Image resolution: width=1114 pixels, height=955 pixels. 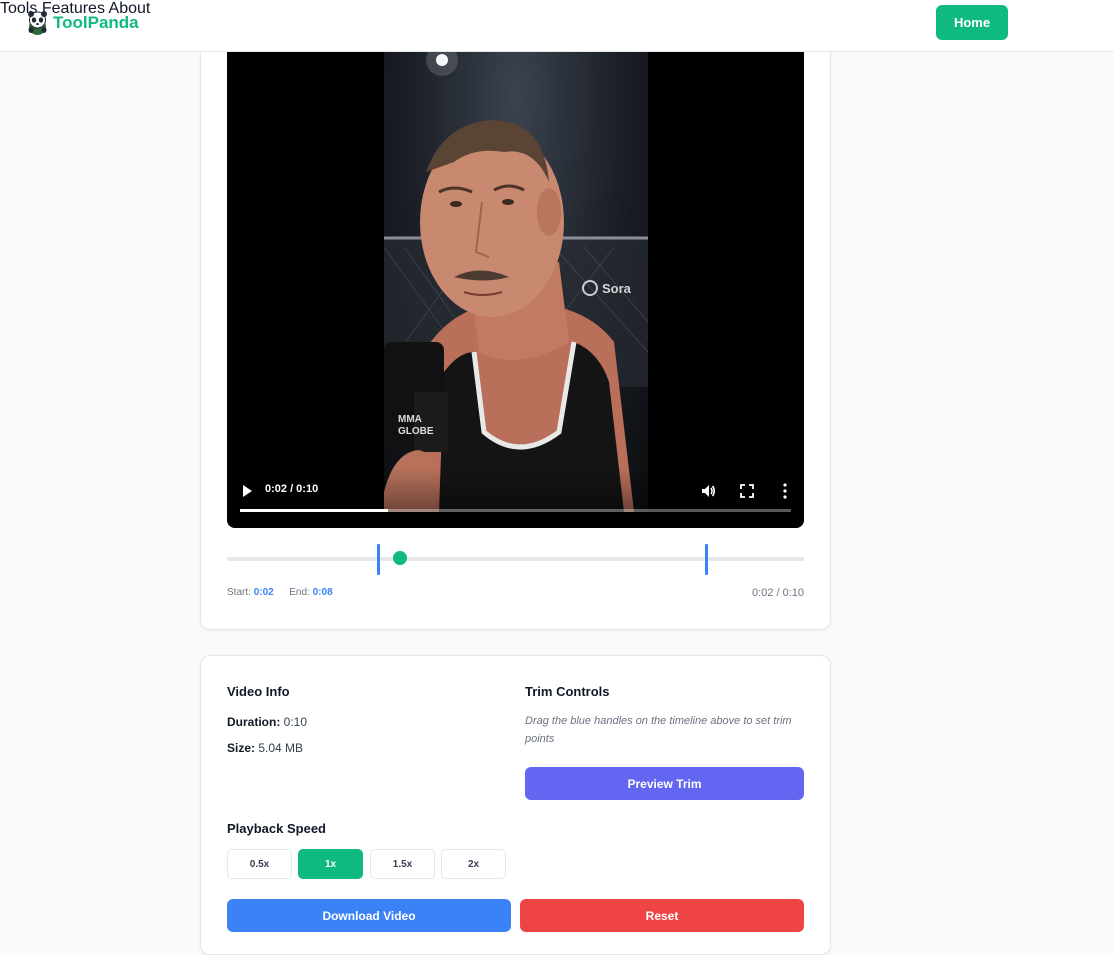 What do you see at coordinates (299, 592) in the screenshot?
I see `end-label: End:` at bounding box center [299, 592].